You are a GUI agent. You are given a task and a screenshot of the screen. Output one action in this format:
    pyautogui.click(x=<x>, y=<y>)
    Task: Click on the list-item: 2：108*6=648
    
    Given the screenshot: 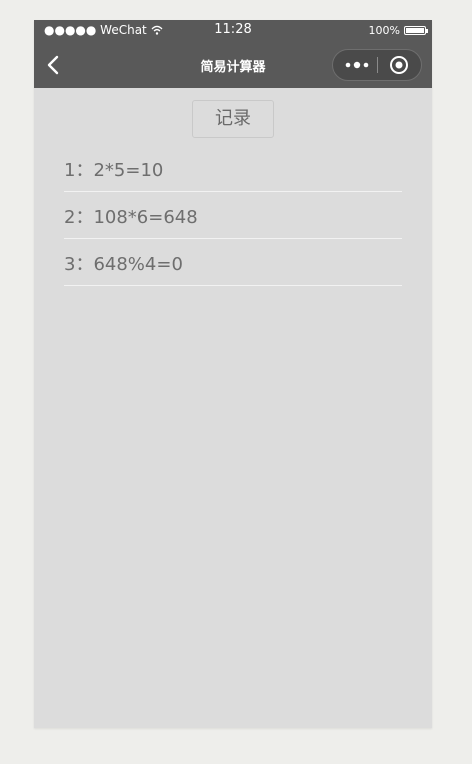 What is the action you would take?
    pyautogui.click(x=233, y=216)
    